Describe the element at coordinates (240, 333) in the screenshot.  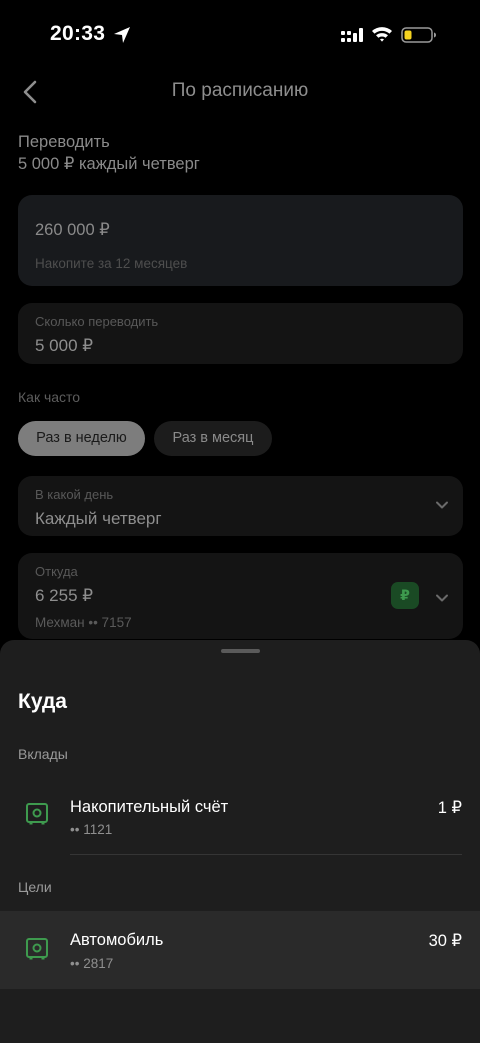
I see `amount-field: Сколько переводить 5 000 ₽` at that location.